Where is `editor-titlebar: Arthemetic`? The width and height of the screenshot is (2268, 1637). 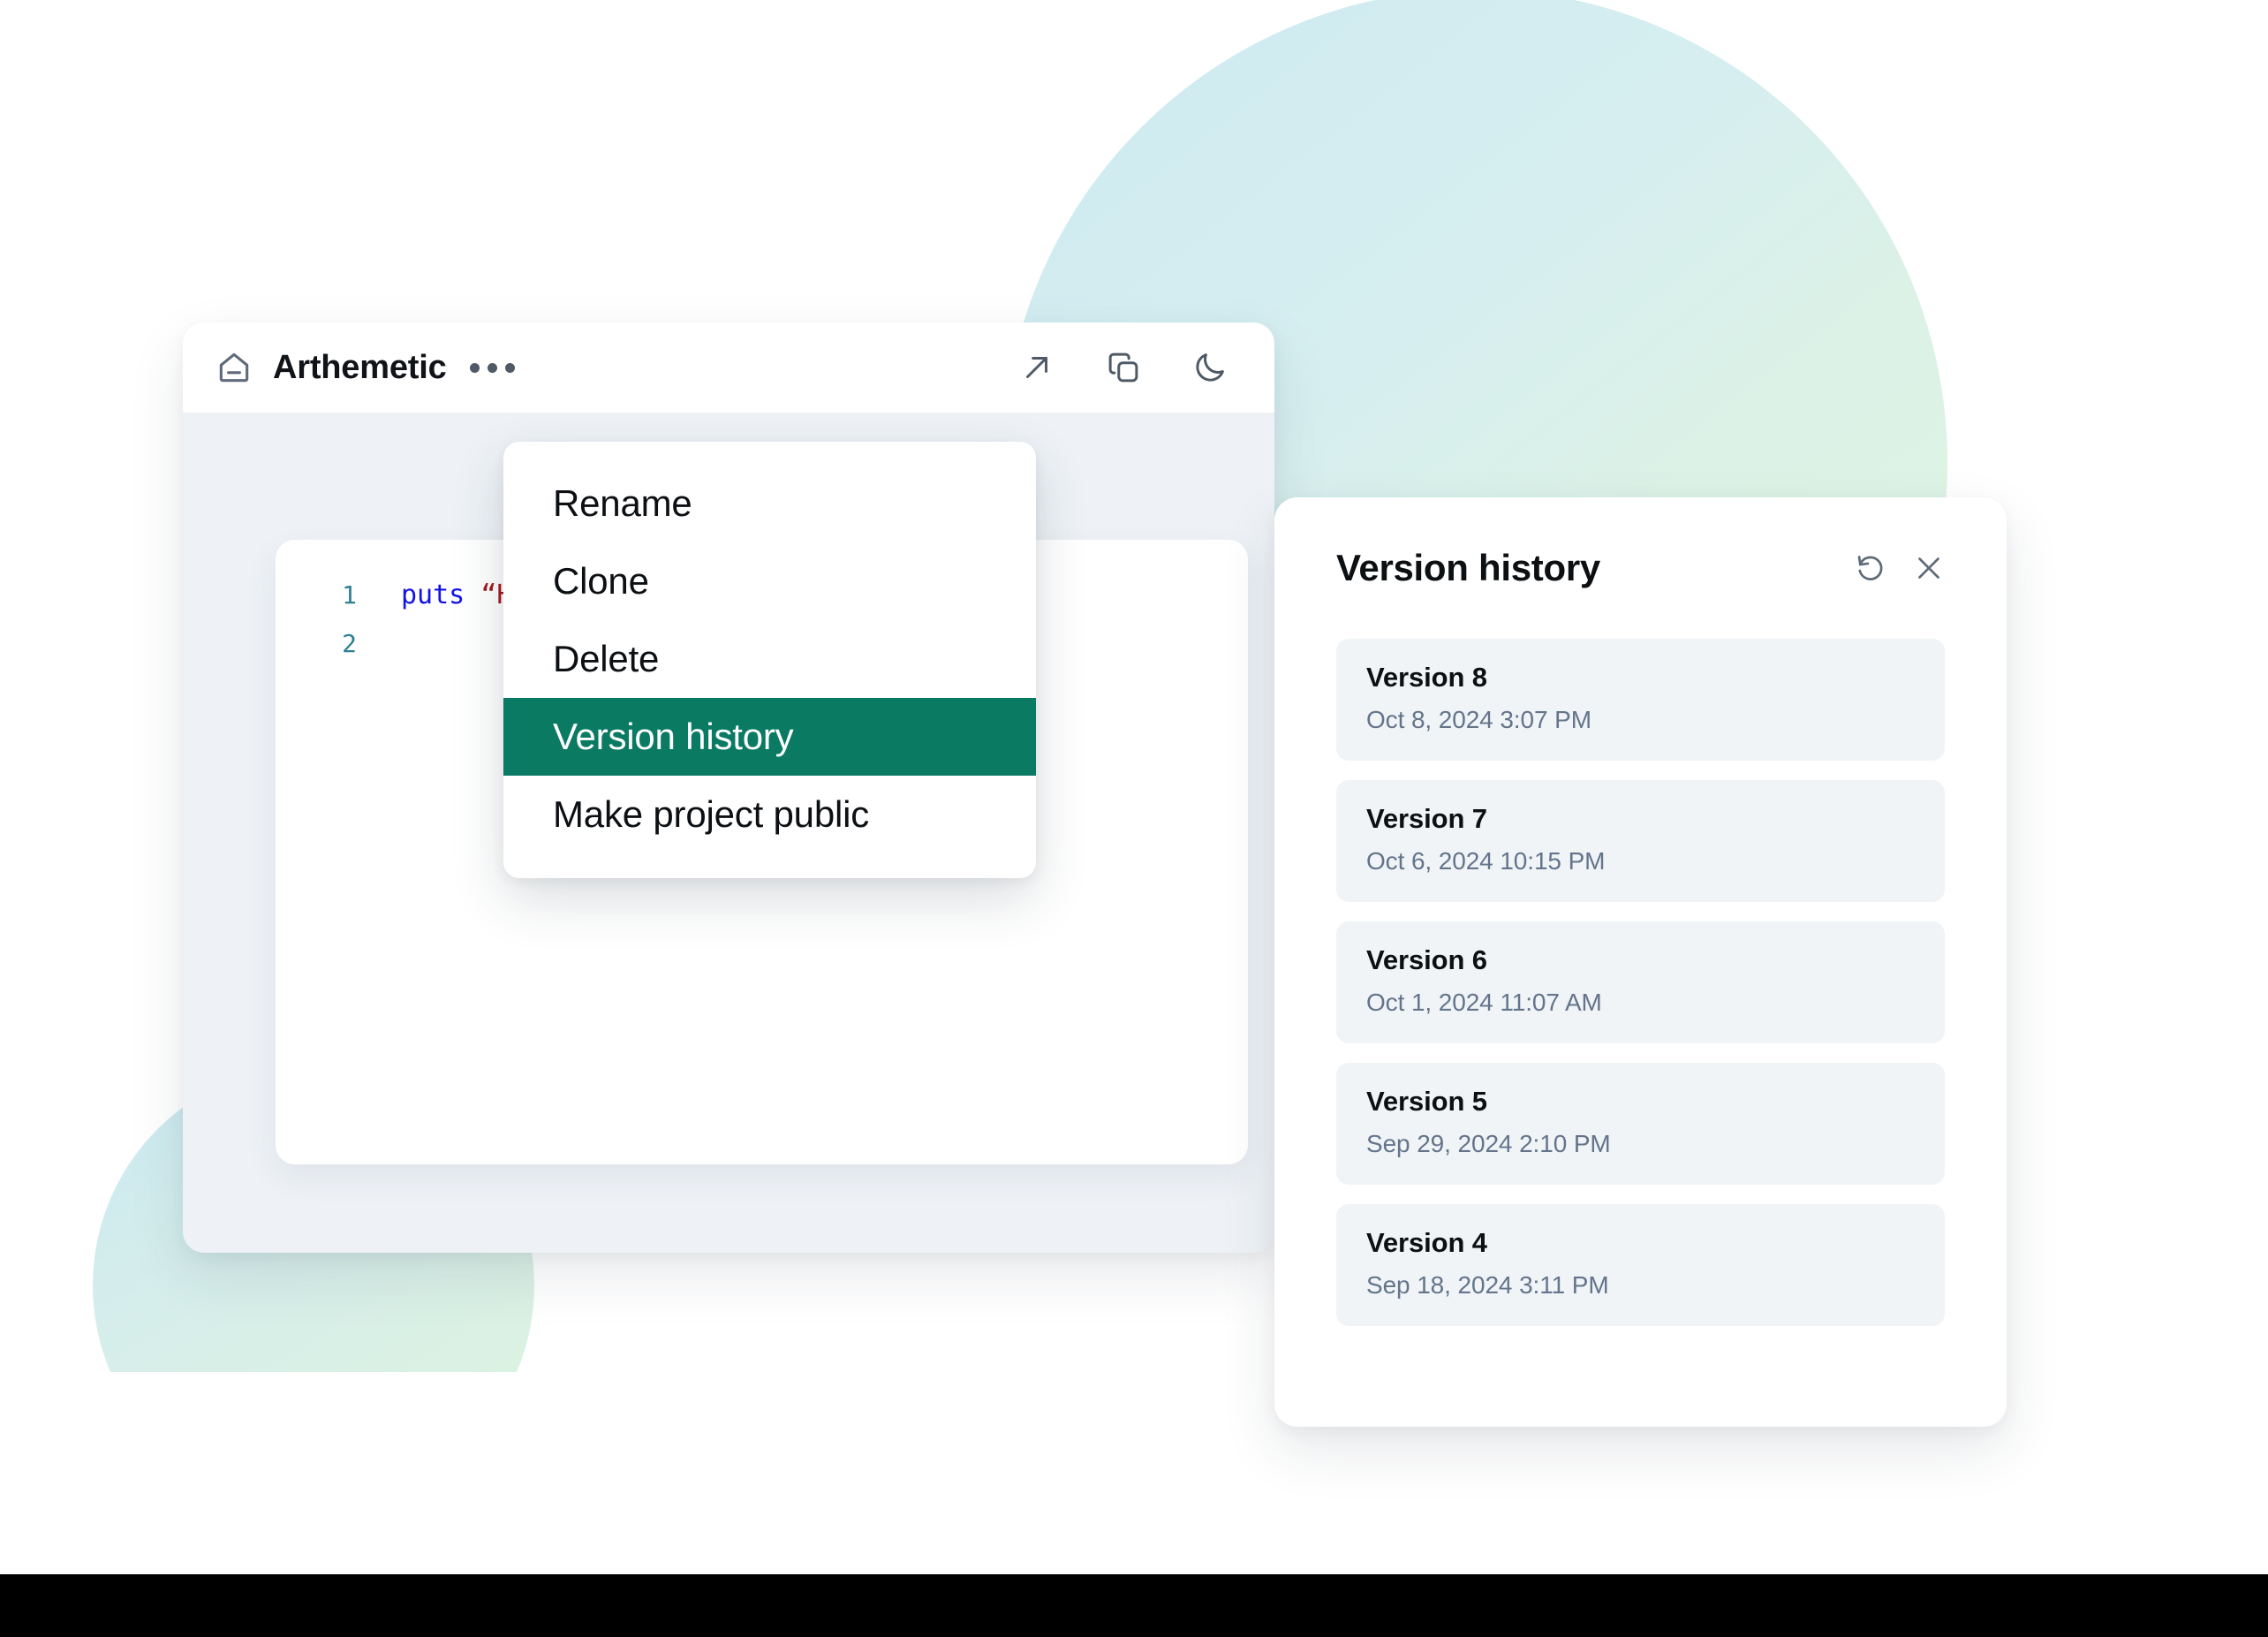
editor-titlebar: Arthemetic is located at coordinates (729, 367).